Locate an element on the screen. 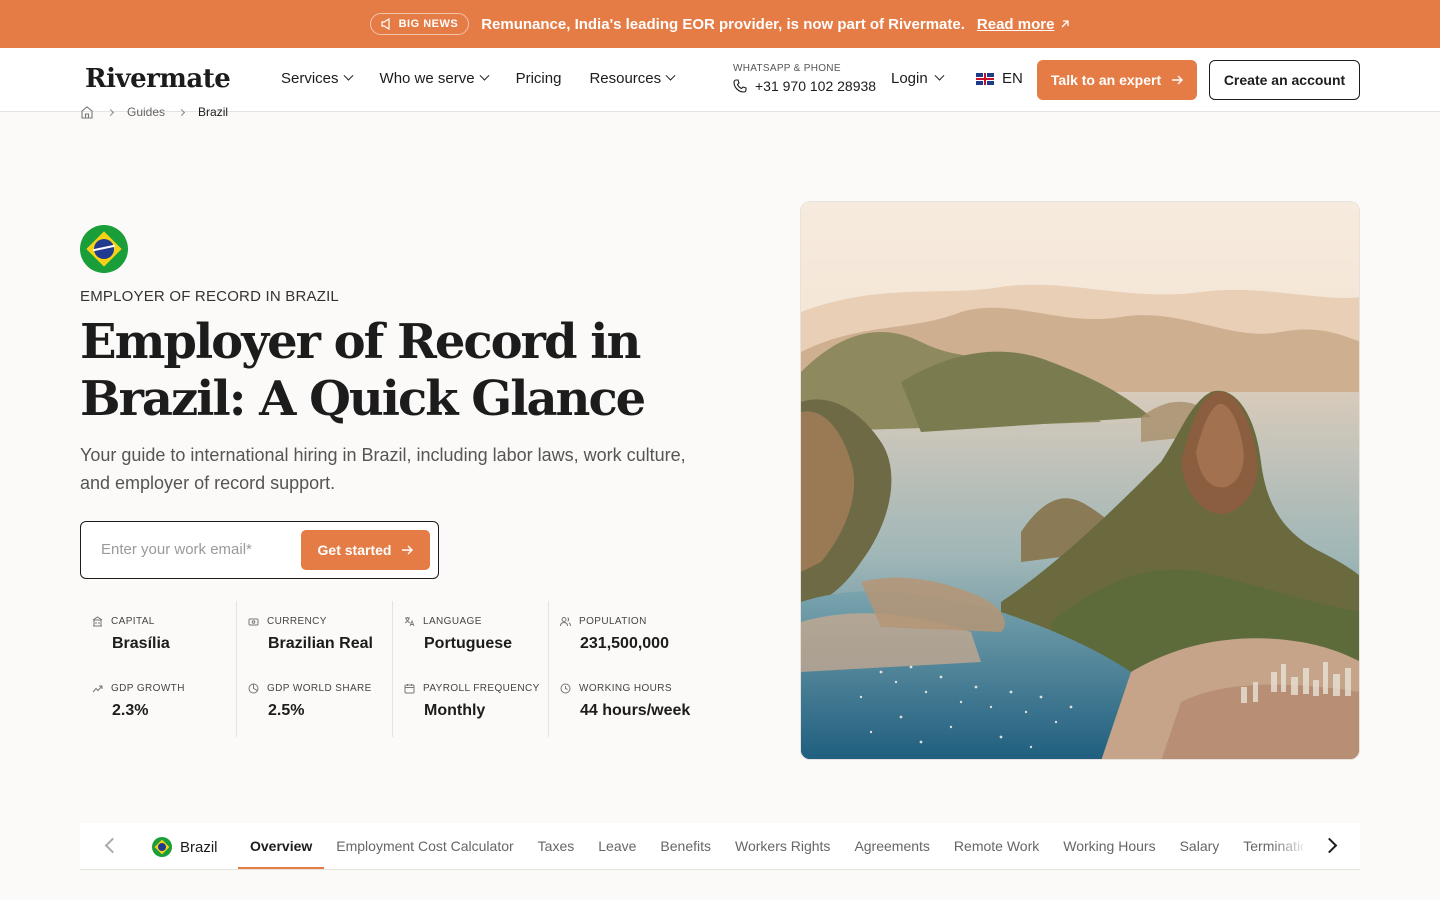 This screenshot has width=1440, height=900. people-icon is located at coordinates (565, 622).